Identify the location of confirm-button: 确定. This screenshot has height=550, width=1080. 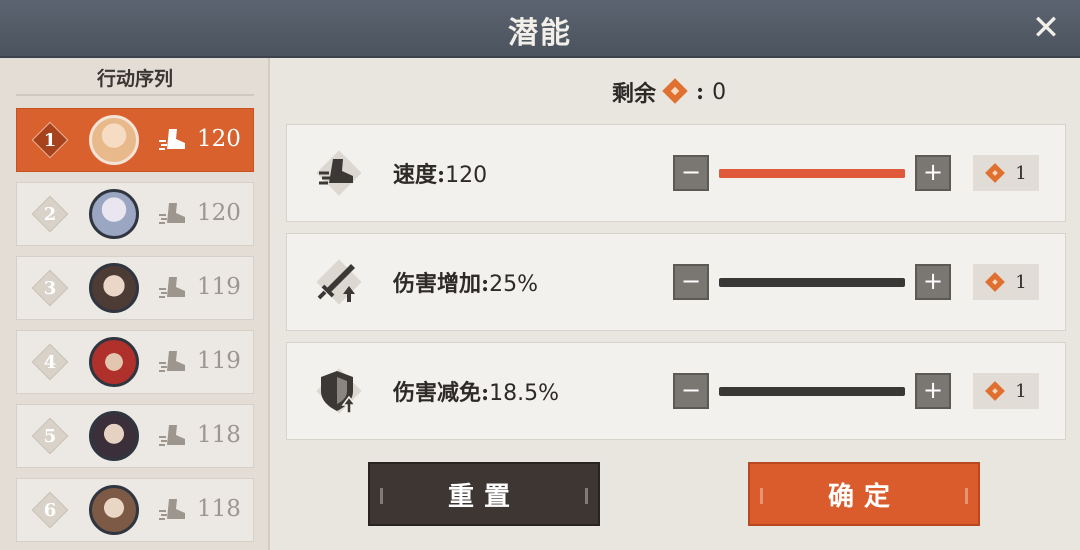
(864, 494).